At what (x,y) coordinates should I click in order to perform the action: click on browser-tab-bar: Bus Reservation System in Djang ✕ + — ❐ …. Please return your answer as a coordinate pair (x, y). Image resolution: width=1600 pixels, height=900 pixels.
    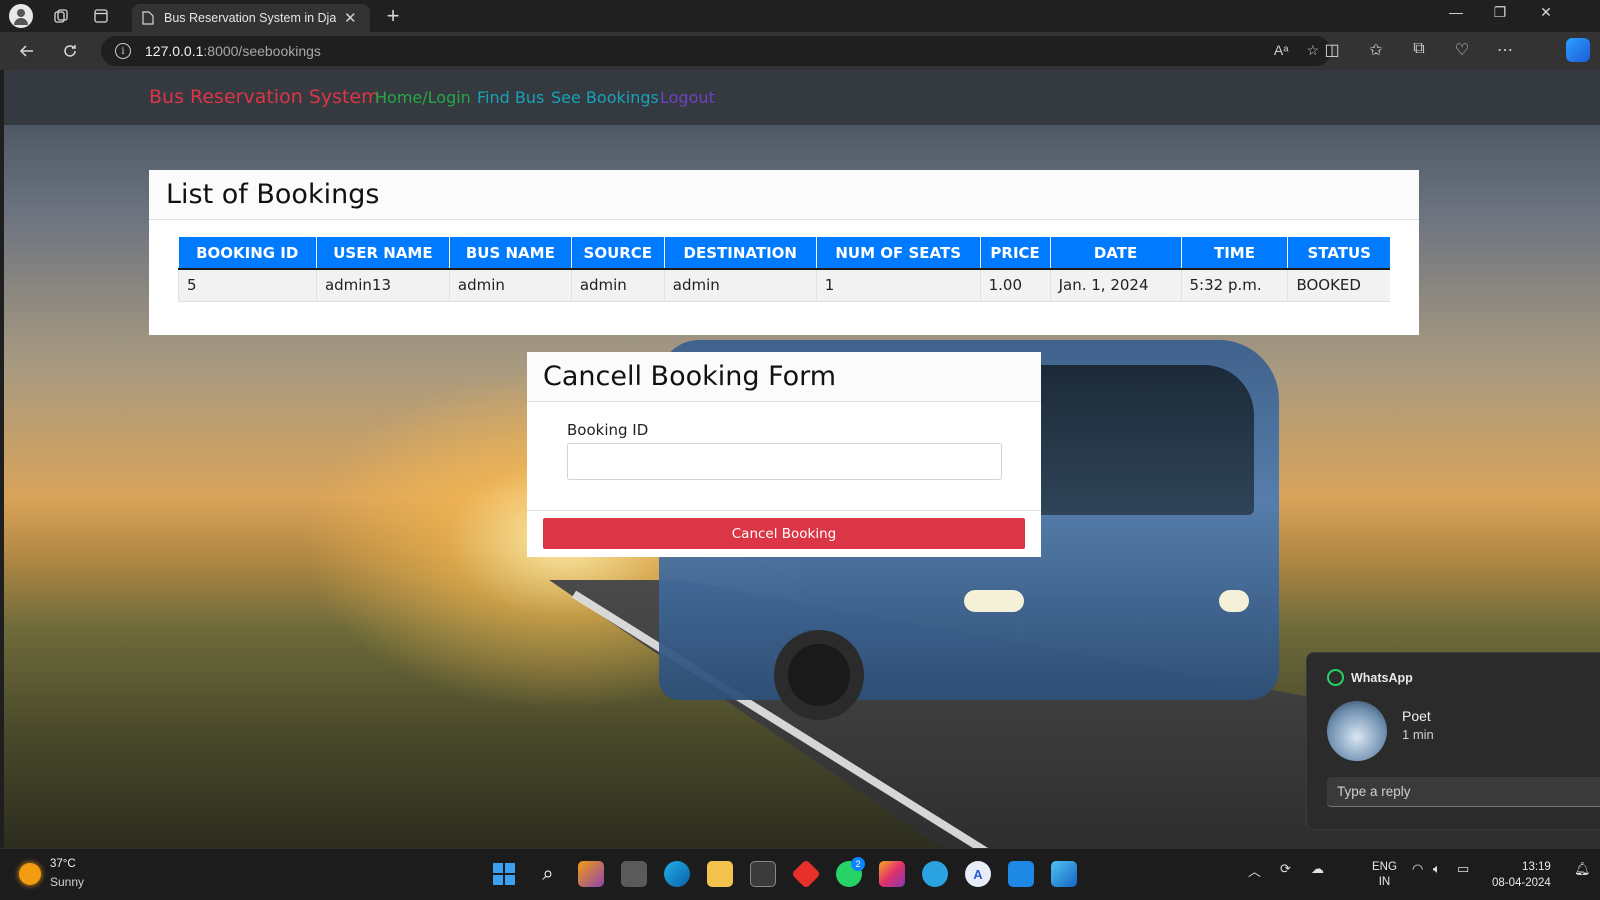
    Looking at the image, I should click on (800, 16).